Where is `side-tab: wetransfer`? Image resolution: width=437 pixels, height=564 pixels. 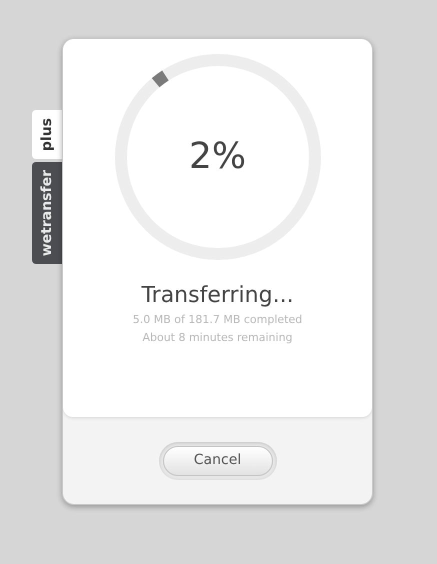 side-tab: wetransfer is located at coordinates (47, 213).